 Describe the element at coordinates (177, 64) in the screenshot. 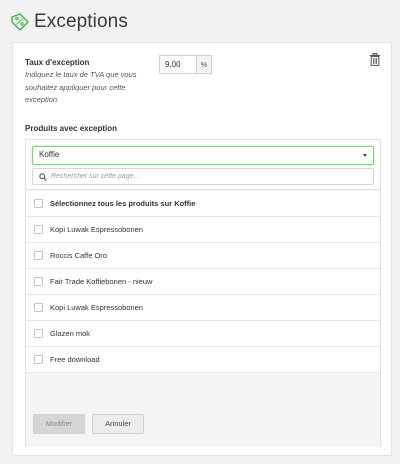

I see `rate-input: 9,00` at that location.